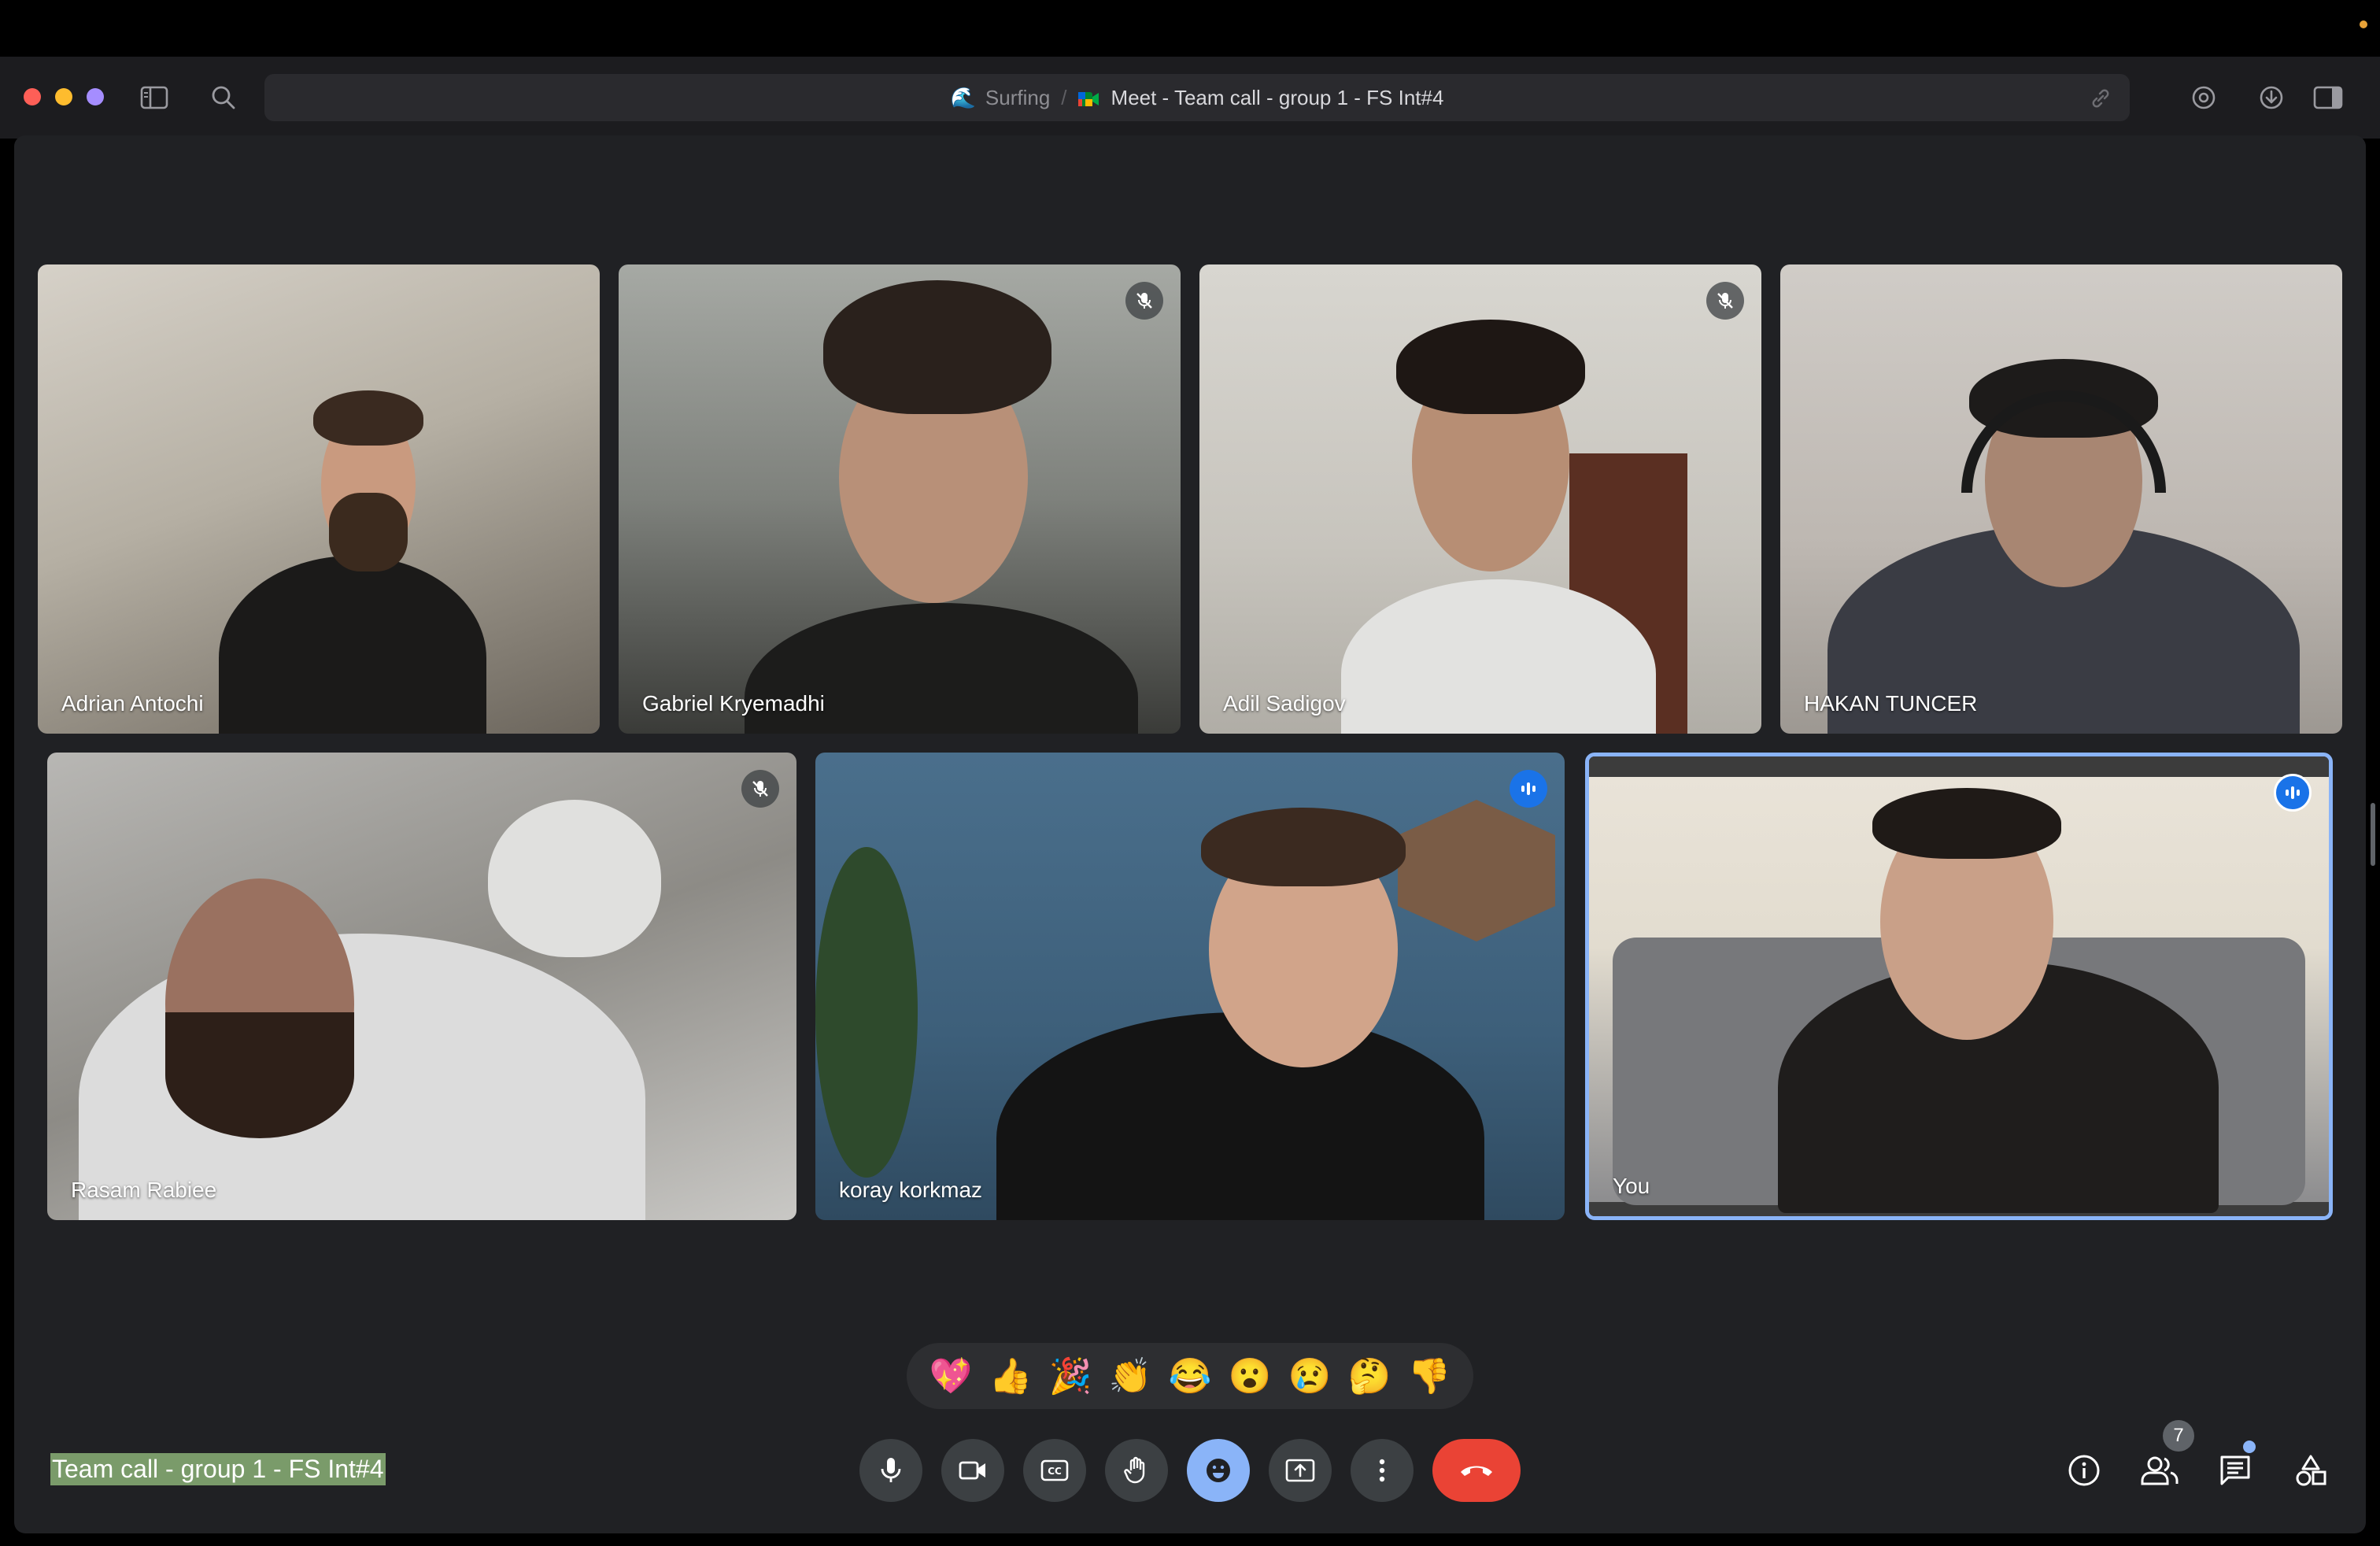 The width and height of the screenshot is (2380, 1546). I want to click on reactions-bar: 💖 👍 🎉 👏 😂 😮 😢 🤔 👎, so click(1190, 1376).